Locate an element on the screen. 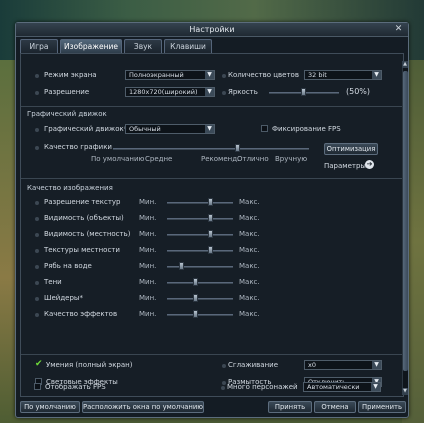 This screenshot has height=423, width=424. show-fps-checkbox is located at coordinates (37, 386).